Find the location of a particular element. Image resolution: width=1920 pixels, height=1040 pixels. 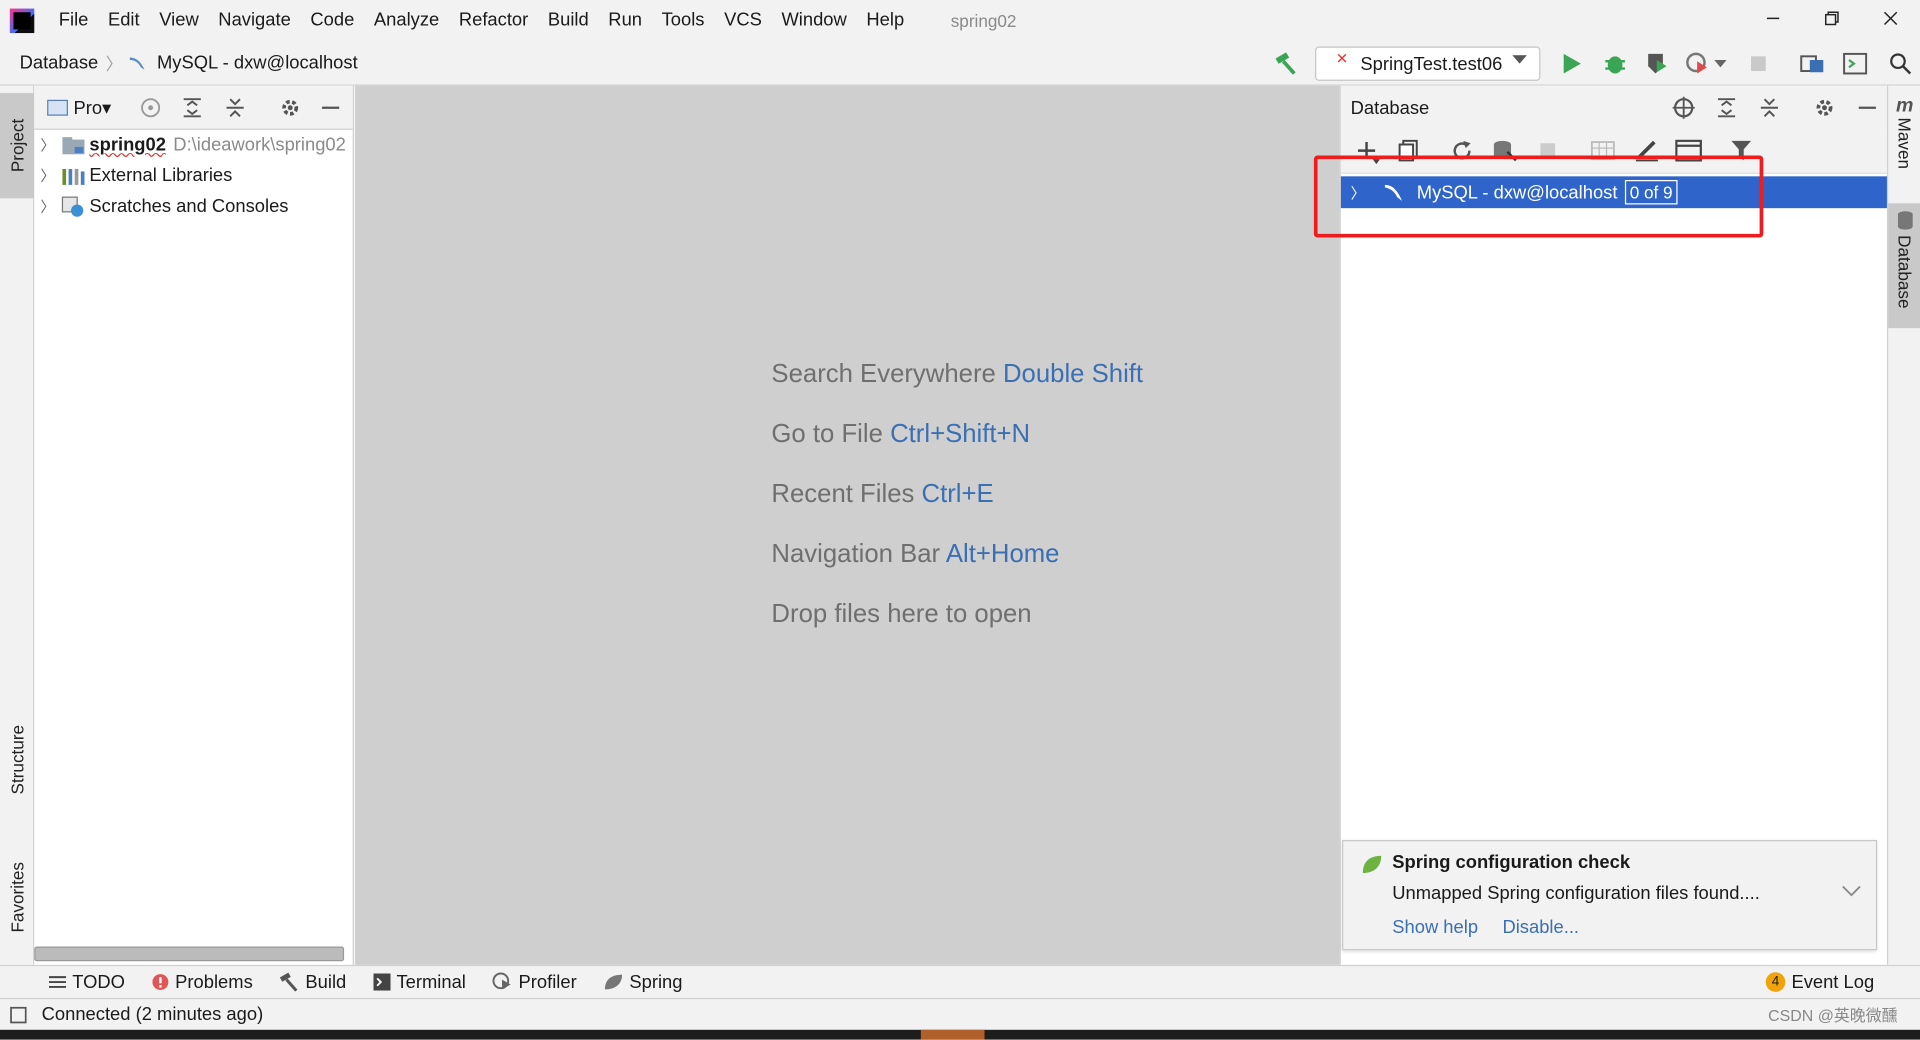

project-view-icon is located at coordinates (58, 107).